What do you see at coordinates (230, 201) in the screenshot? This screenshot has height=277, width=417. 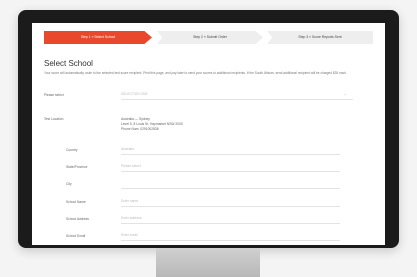 I see `school-name-input: Enter name` at bounding box center [230, 201].